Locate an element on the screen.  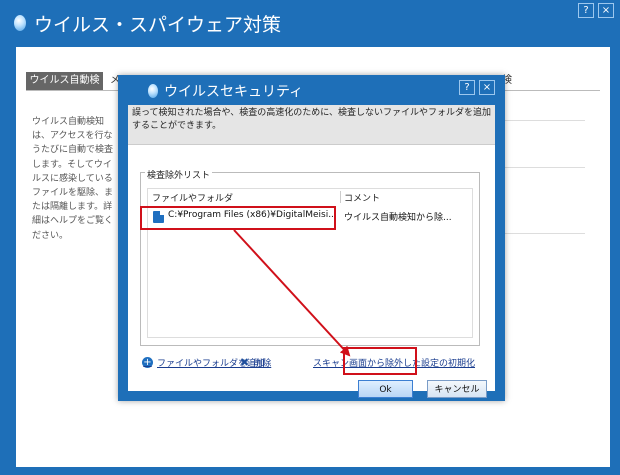
cancel-button: キャンセル is located at coordinates (457, 389).